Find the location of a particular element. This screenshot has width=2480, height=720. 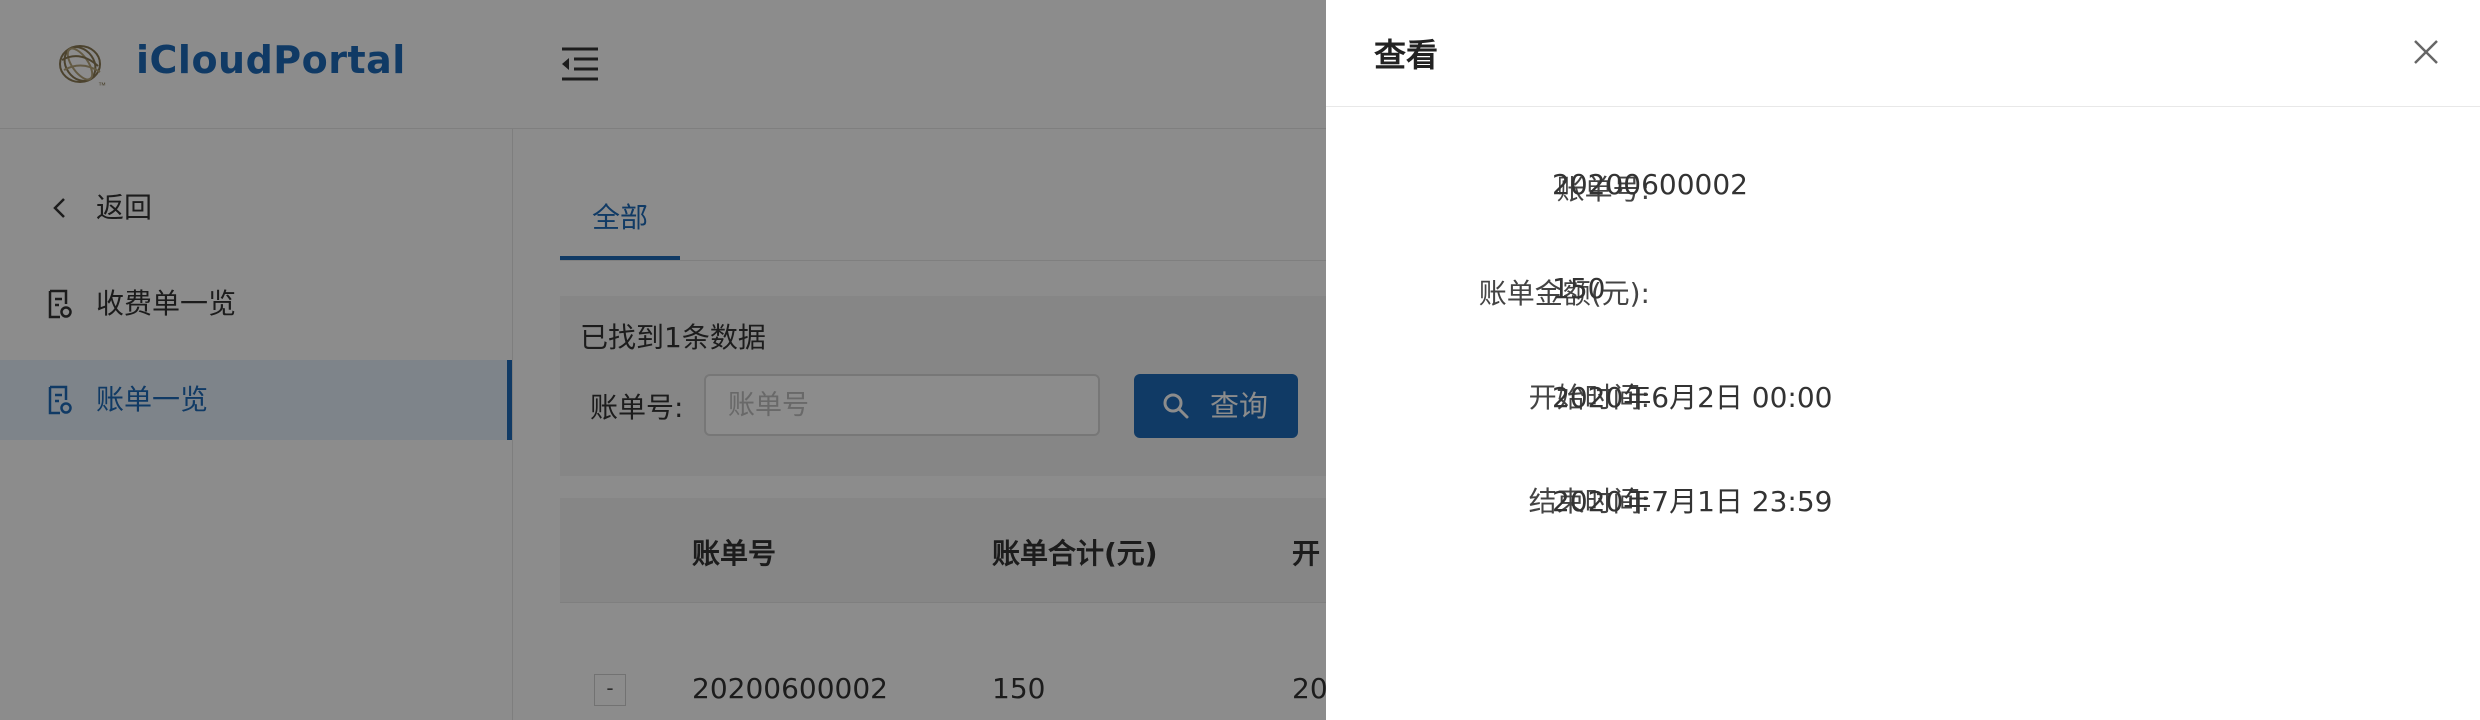

field-value-start-time: 2020年6月2日 00:00 is located at coordinates (1692, 397).